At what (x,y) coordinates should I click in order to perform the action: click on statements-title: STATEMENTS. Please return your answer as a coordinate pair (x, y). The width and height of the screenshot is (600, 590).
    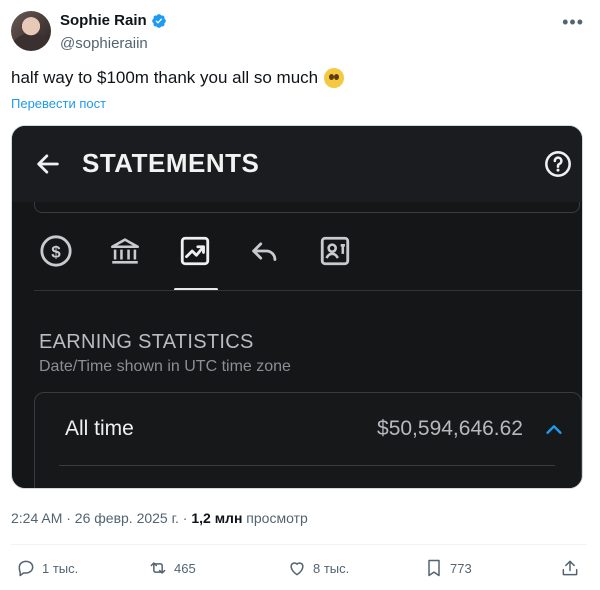
    Looking at the image, I should click on (171, 163).